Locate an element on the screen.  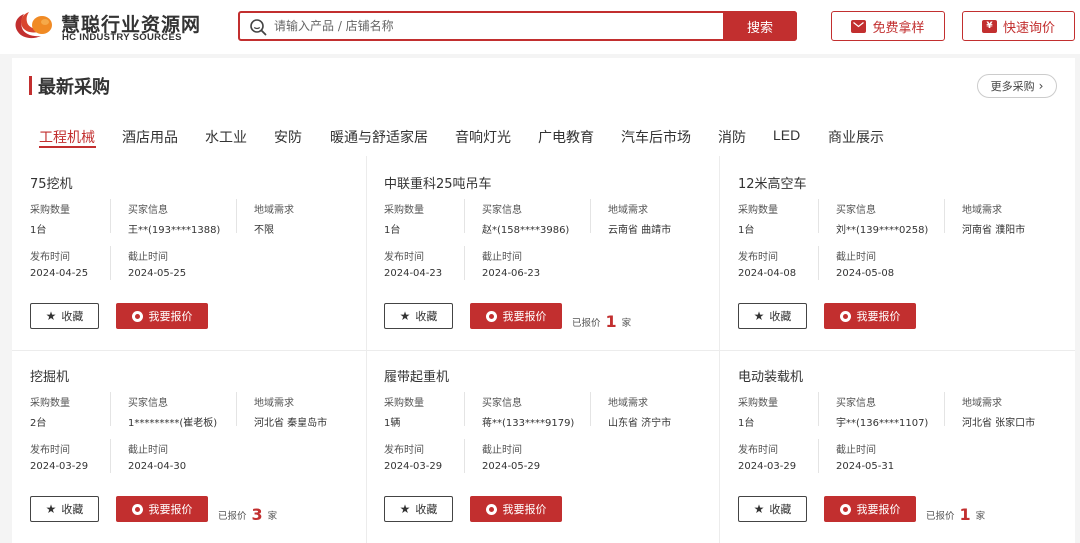
active-tab-indicator is located at coordinates (67, 147).